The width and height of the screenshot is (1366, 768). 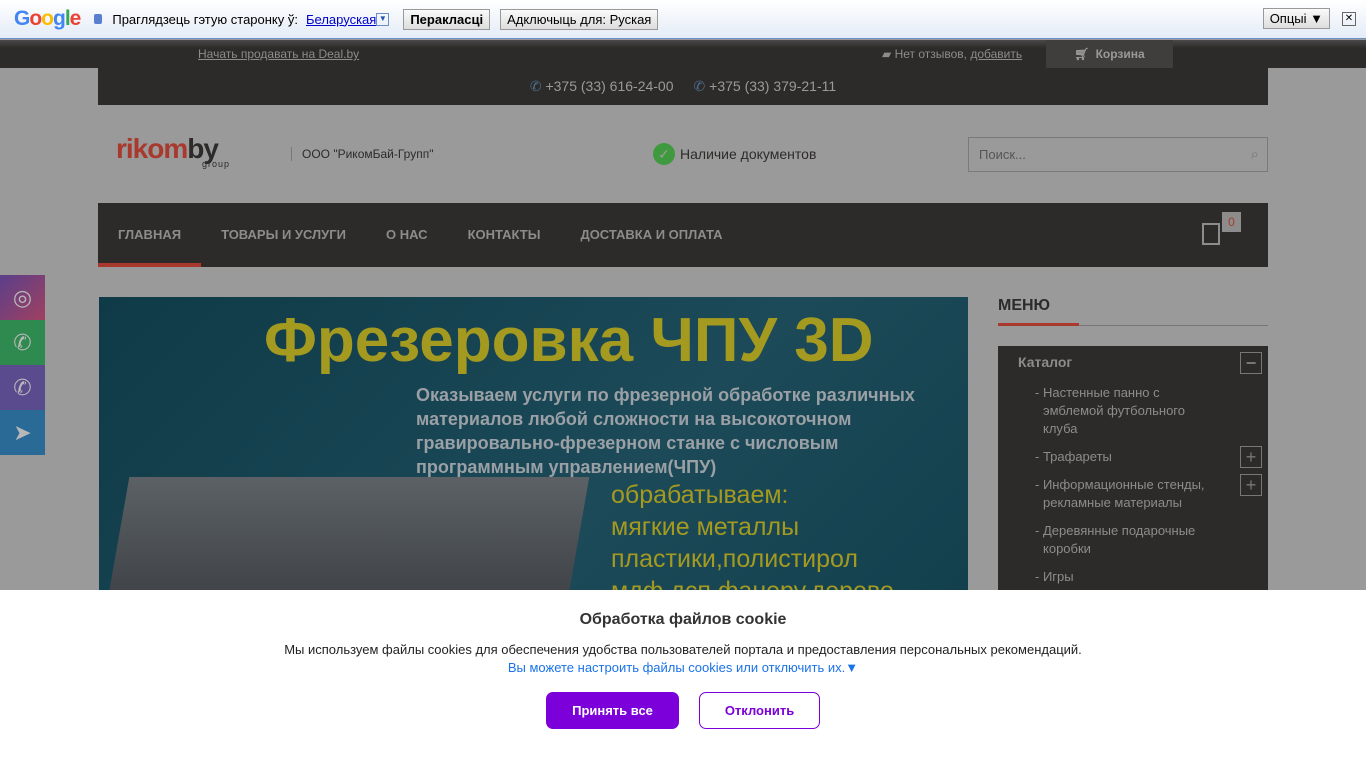 What do you see at coordinates (1349, 19) in the screenshot?
I see `close-icon: ✕` at bounding box center [1349, 19].